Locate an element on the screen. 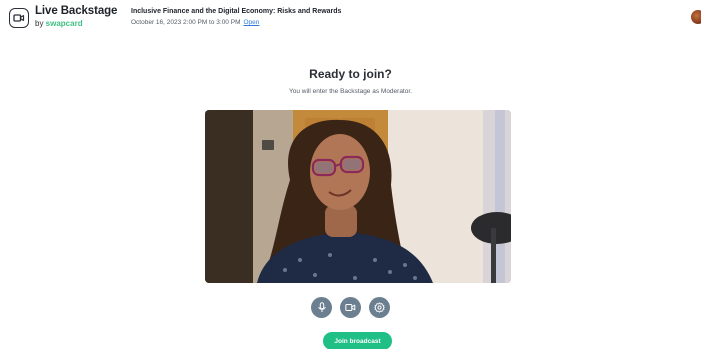 The height and width of the screenshot is (349, 701). microphone-icon is located at coordinates (321, 307).